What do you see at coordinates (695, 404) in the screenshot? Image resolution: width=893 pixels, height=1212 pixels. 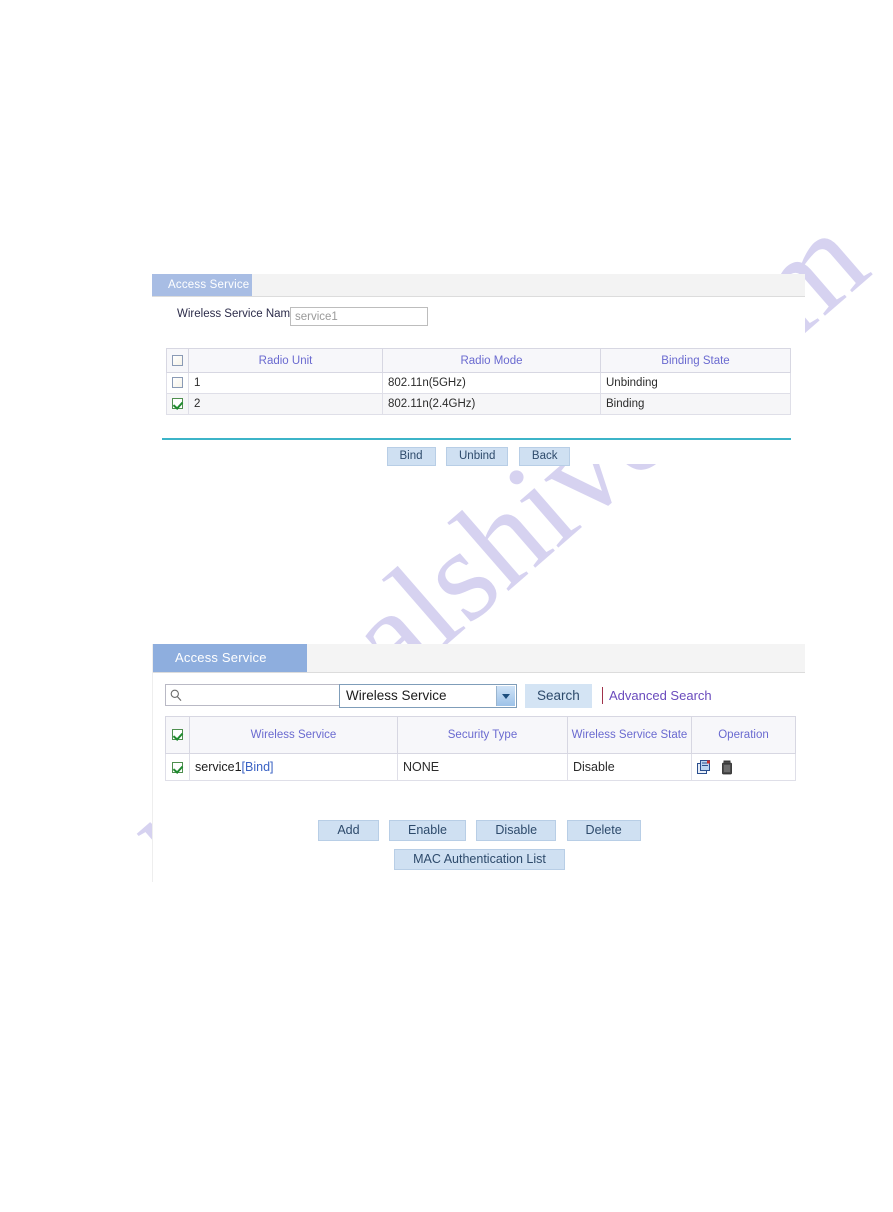 I see `cell-binding-state: Binding` at bounding box center [695, 404].